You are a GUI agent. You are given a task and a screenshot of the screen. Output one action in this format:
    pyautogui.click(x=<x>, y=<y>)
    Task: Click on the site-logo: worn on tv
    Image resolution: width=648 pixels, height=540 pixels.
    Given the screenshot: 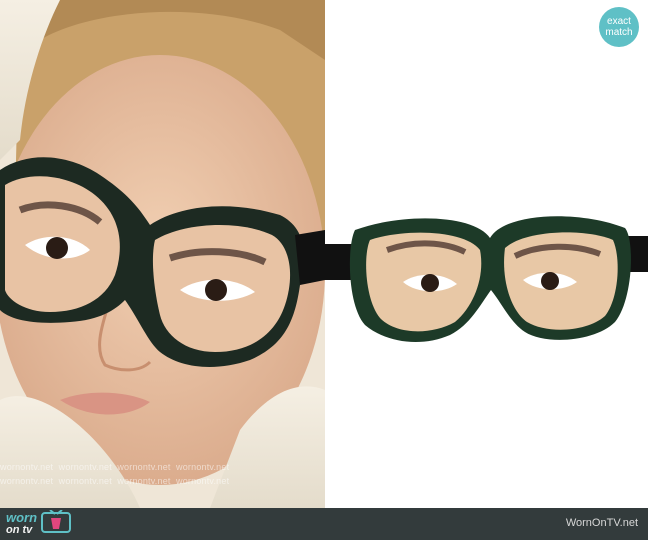 What is the action you would take?
    pyautogui.click(x=39, y=523)
    